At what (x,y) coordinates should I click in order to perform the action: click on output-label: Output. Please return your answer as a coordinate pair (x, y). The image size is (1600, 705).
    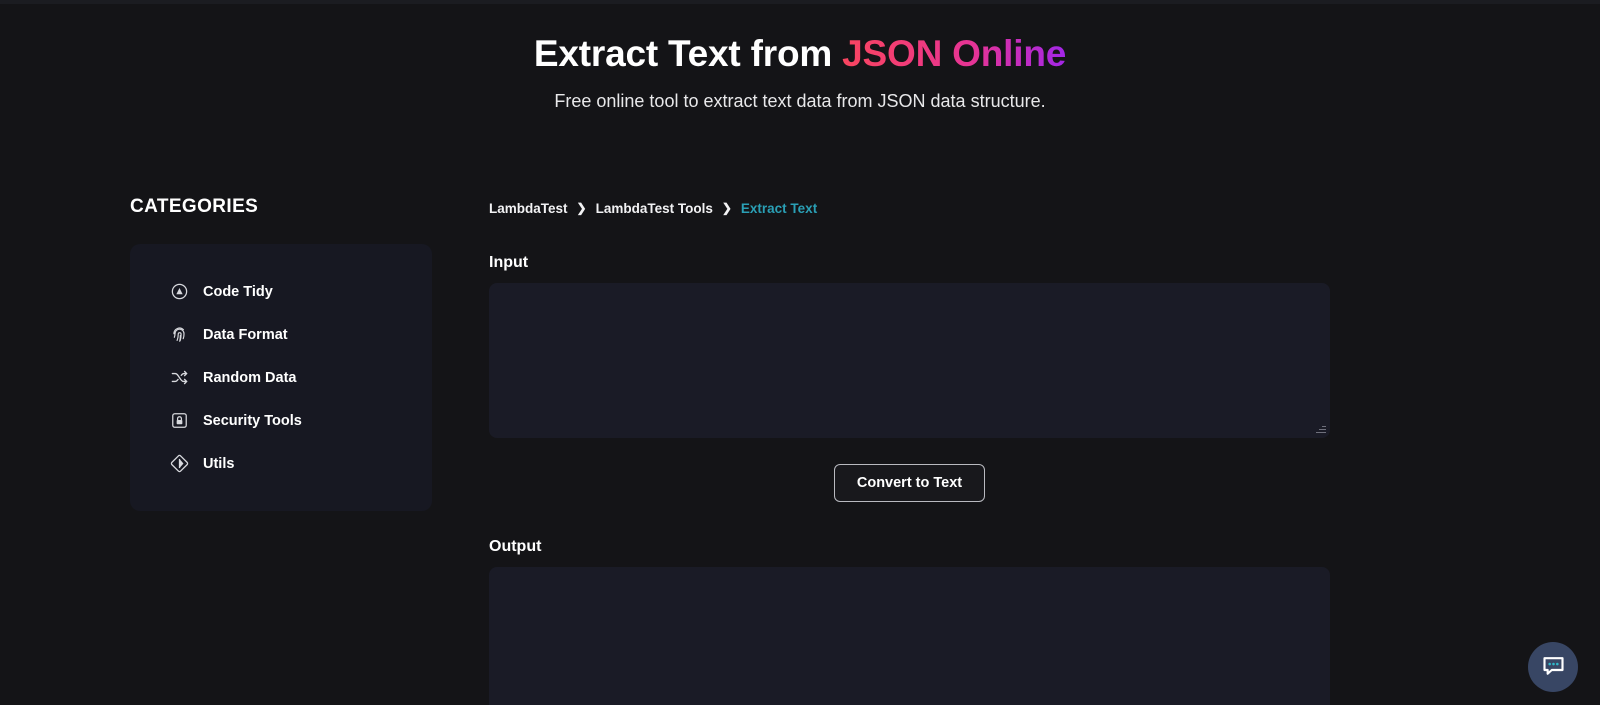
    Looking at the image, I should click on (515, 546).